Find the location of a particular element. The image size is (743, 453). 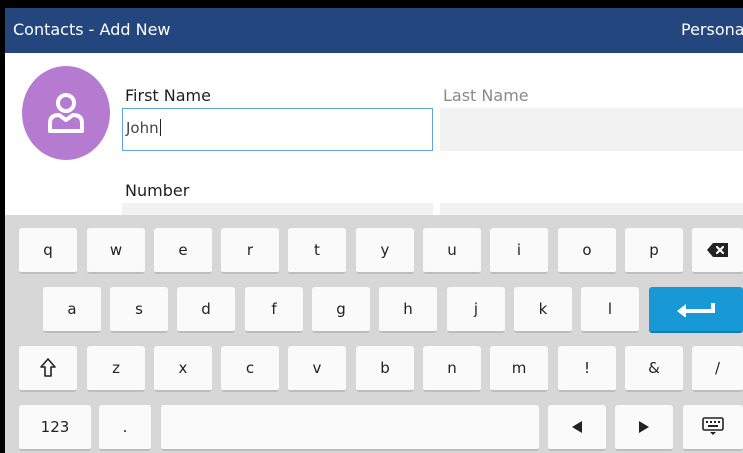

key-g: g is located at coordinates (341, 310).